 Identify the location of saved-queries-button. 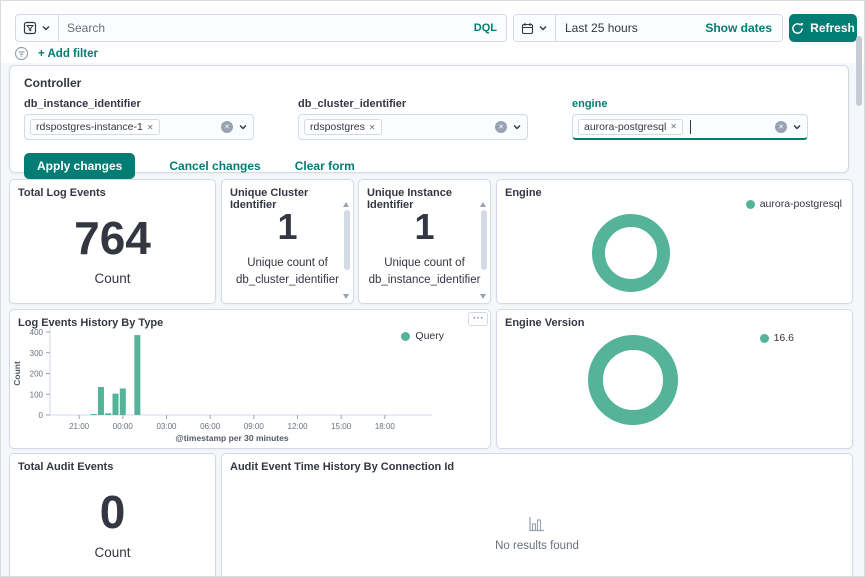
(37, 28).